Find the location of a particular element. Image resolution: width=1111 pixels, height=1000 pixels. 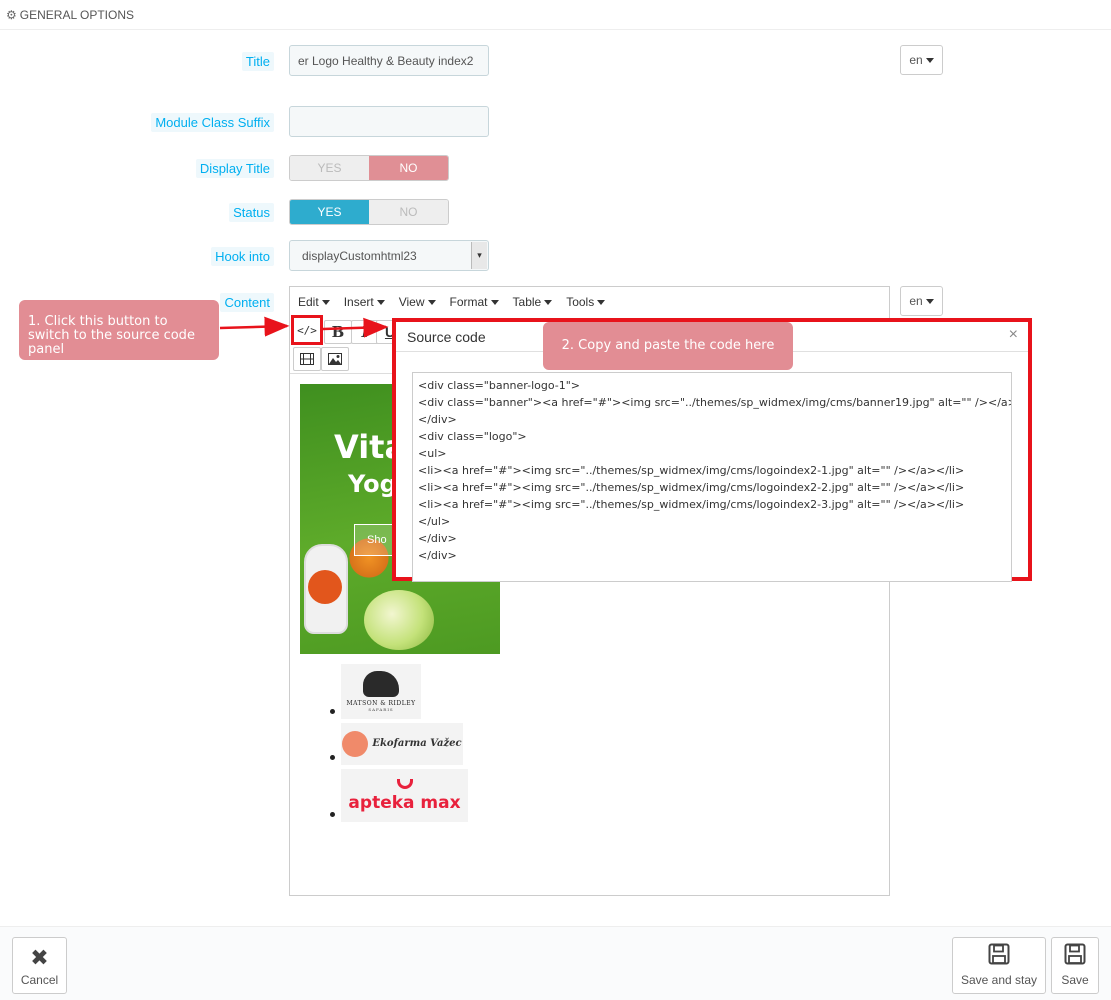

step2-callout: 2. Copy and paste the code here is located at coordinates (668, 346).